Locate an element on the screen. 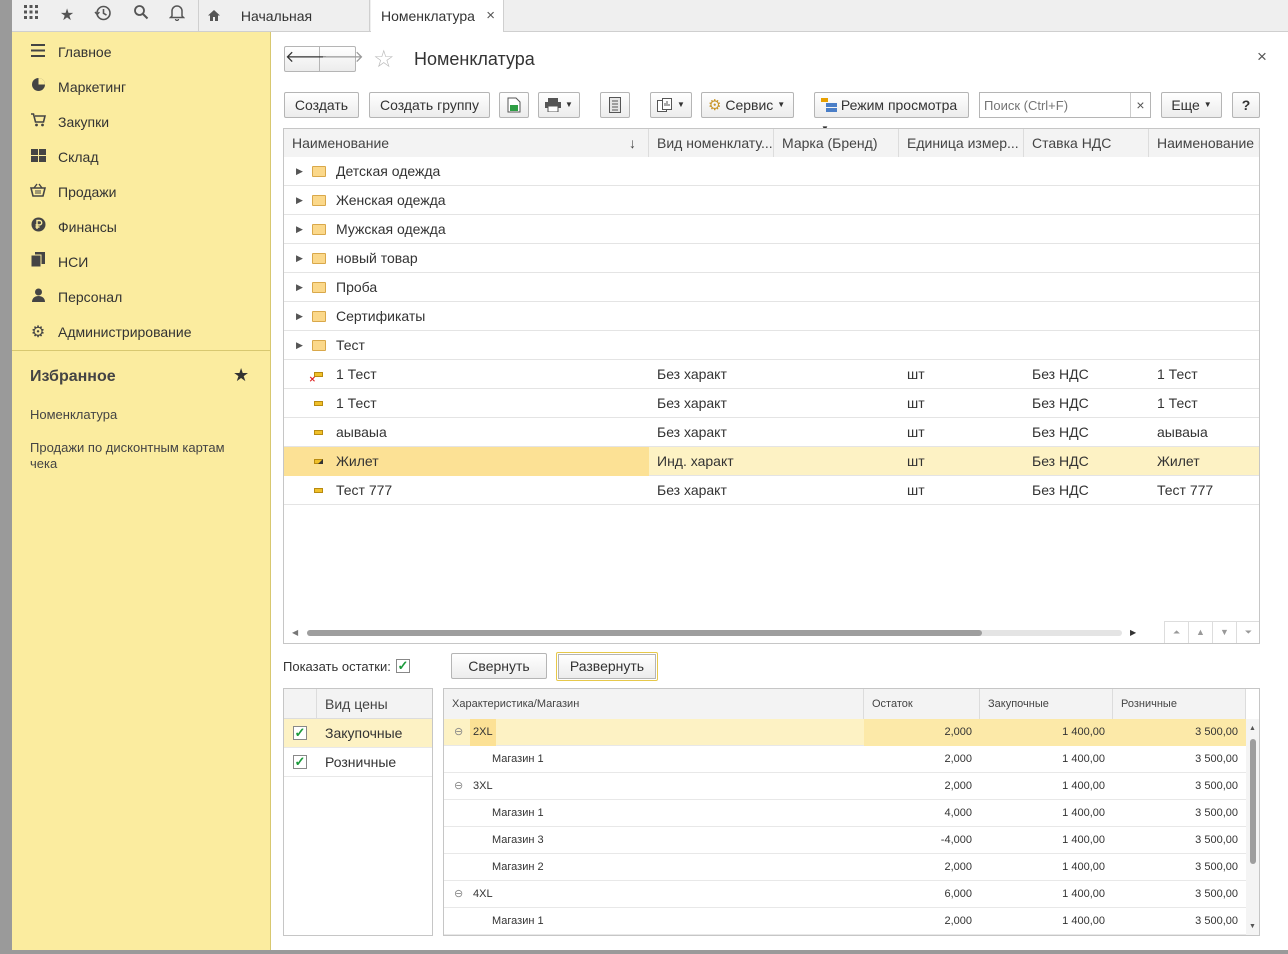 The image size is (1288, 954). cell-type: Без характ is located at coordinates (692, 374).